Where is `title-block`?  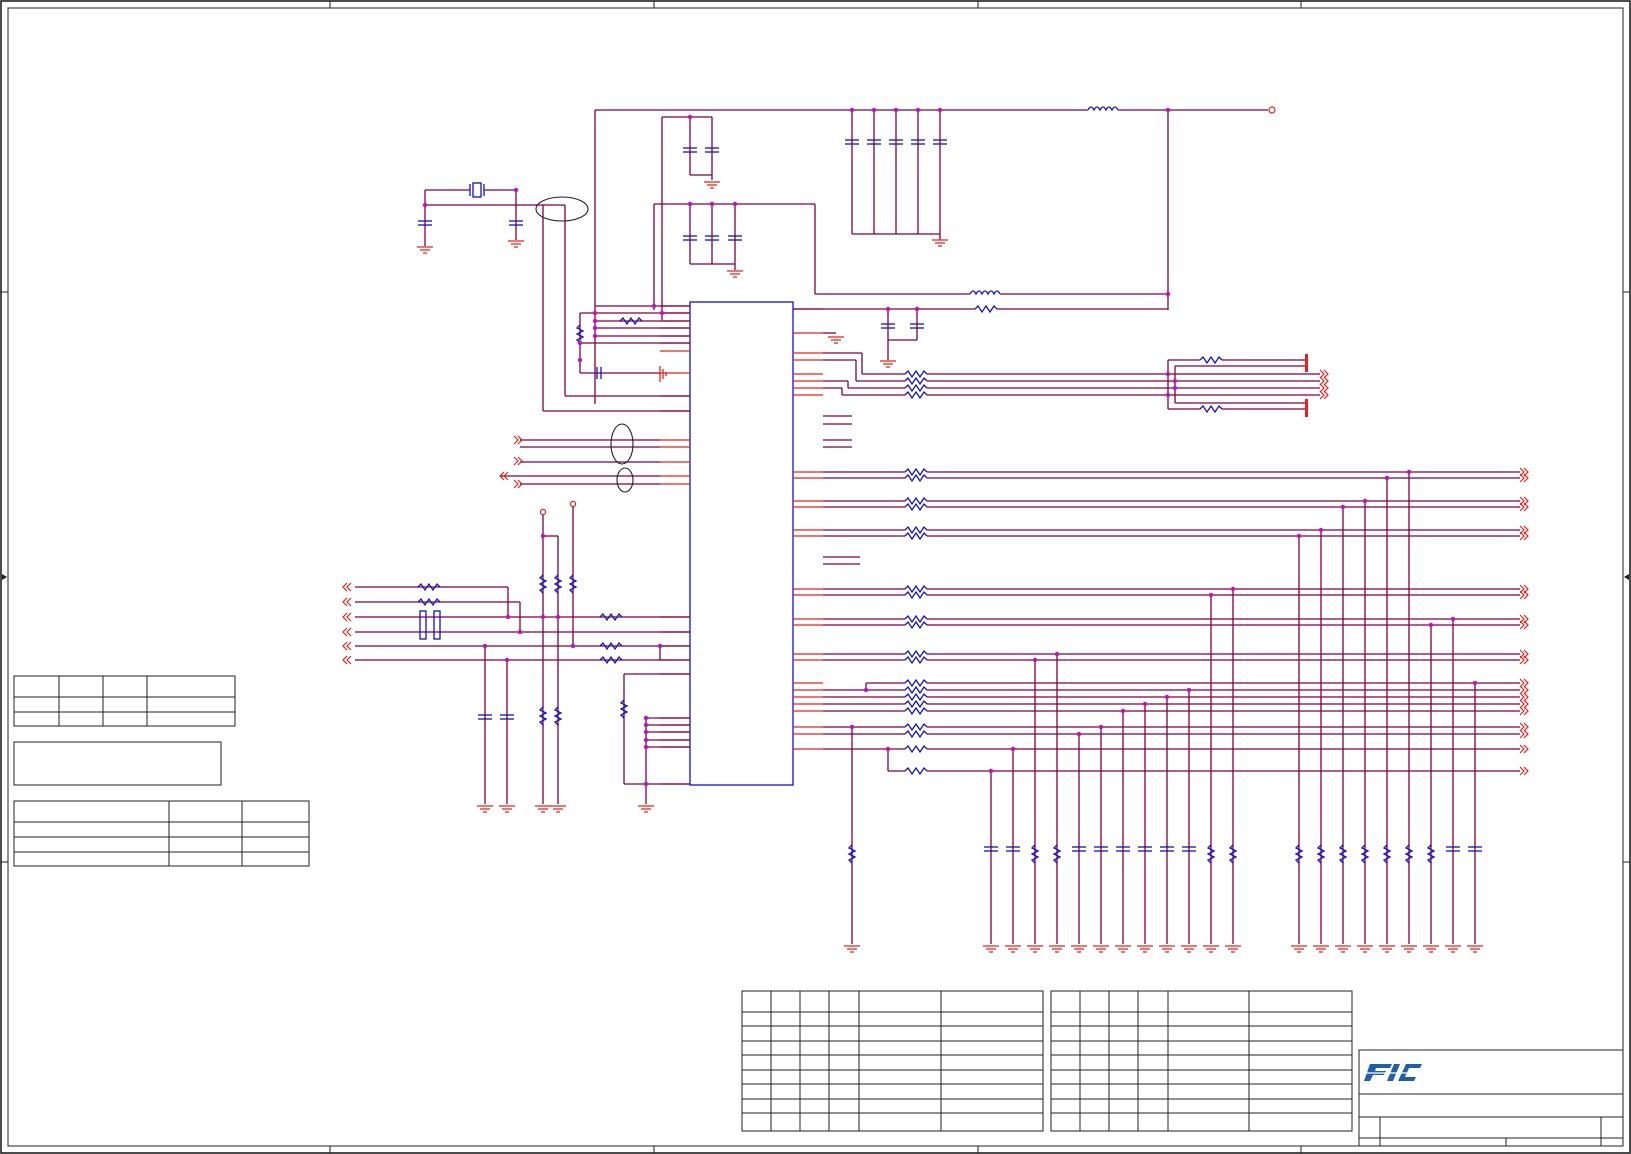 title-block is located at coordinates (1491, 1098).